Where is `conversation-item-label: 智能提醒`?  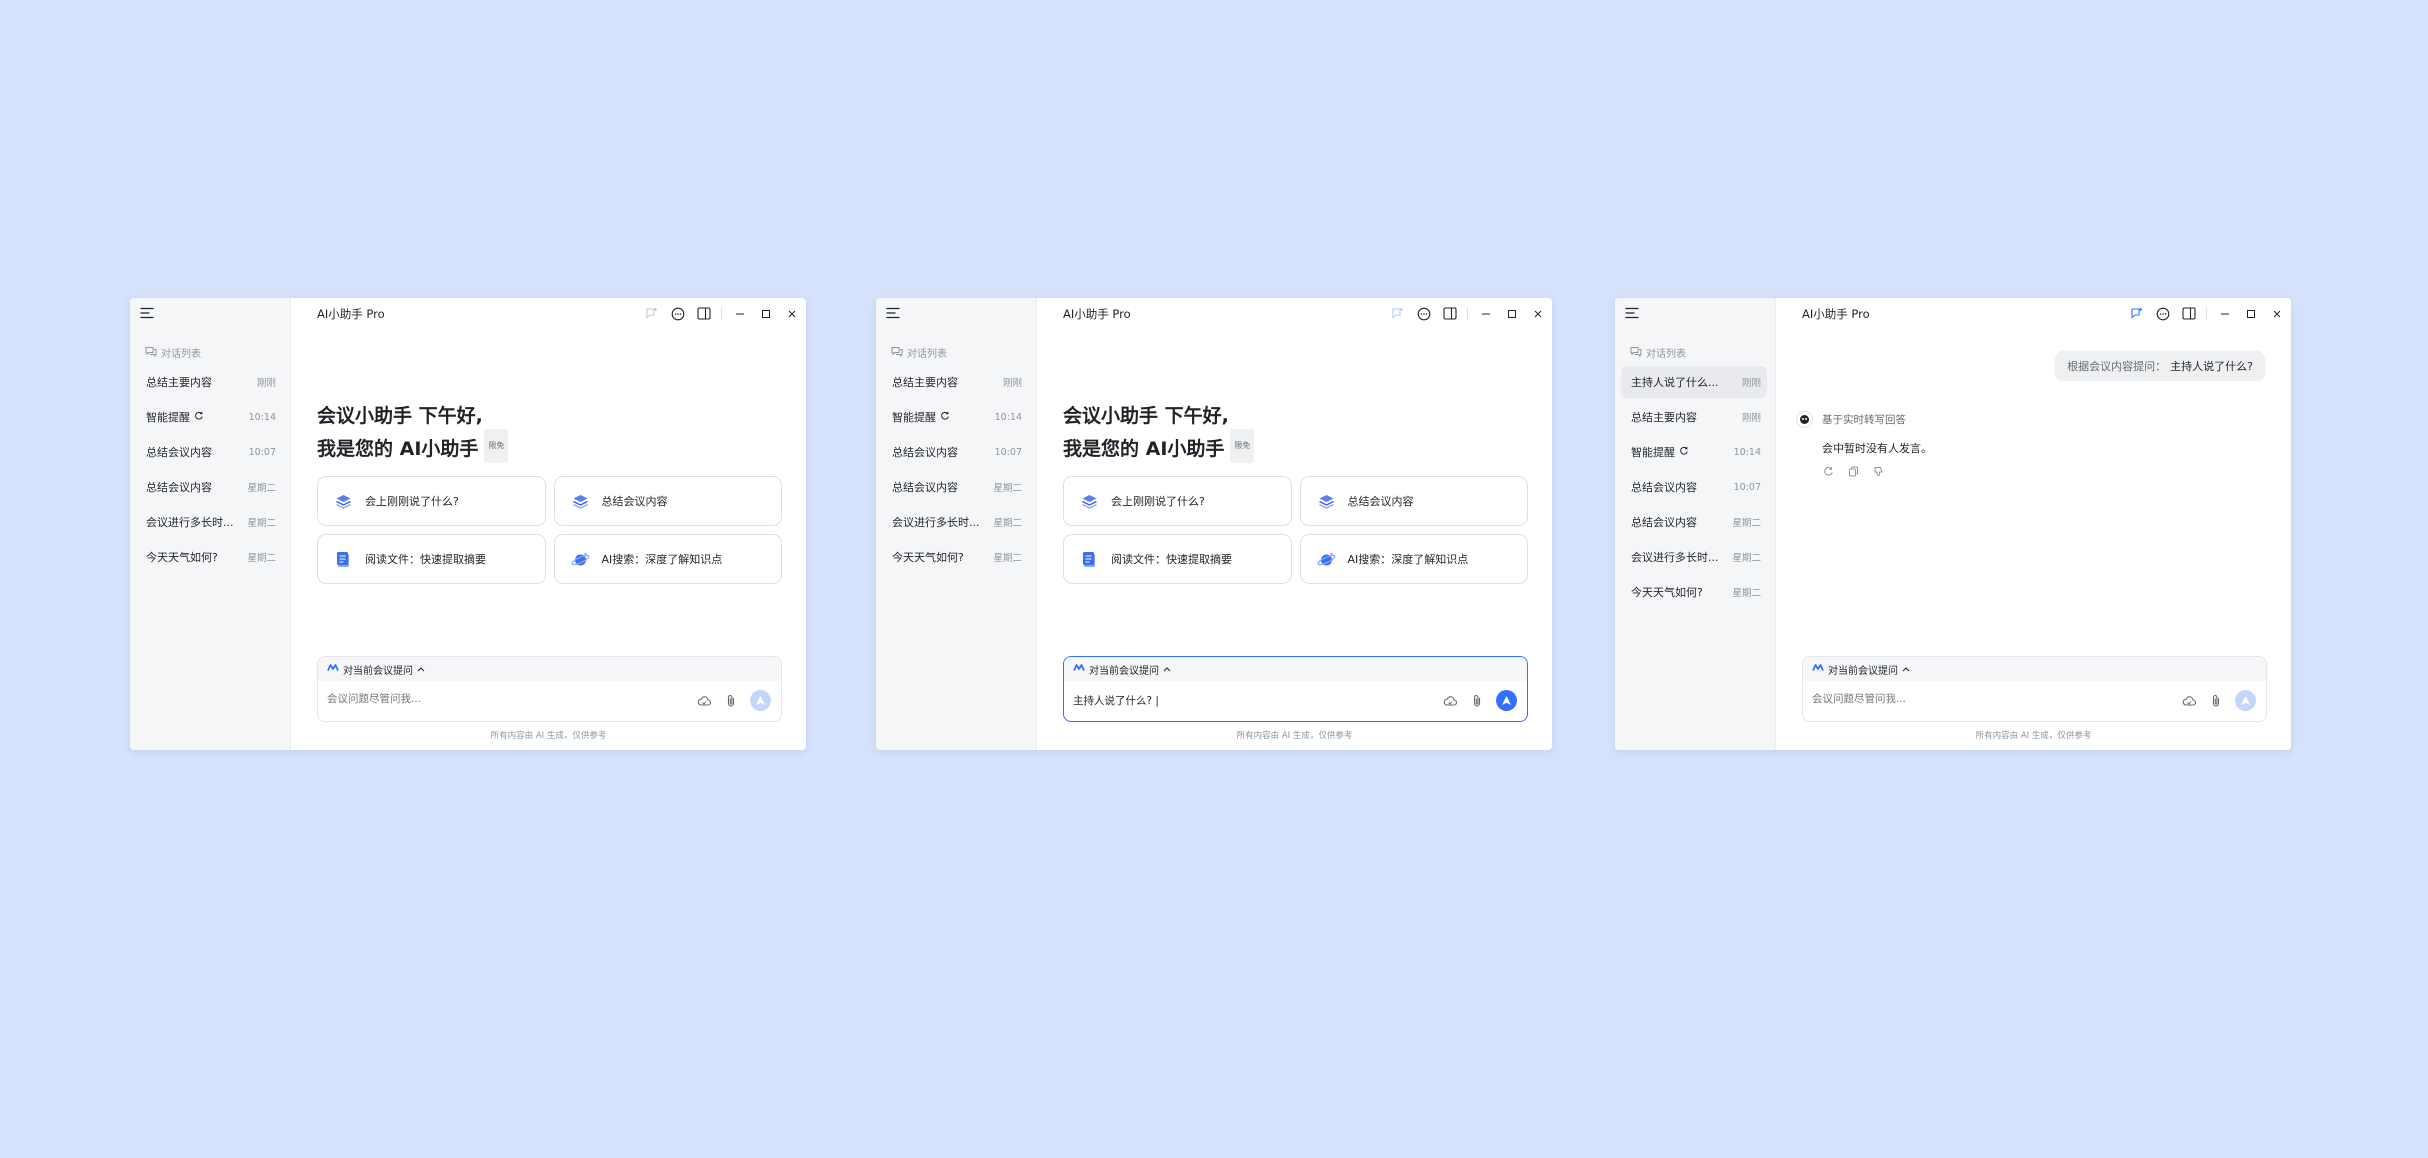 conversation-item-label: 智能提醒 is located at coordinates (168, 417).